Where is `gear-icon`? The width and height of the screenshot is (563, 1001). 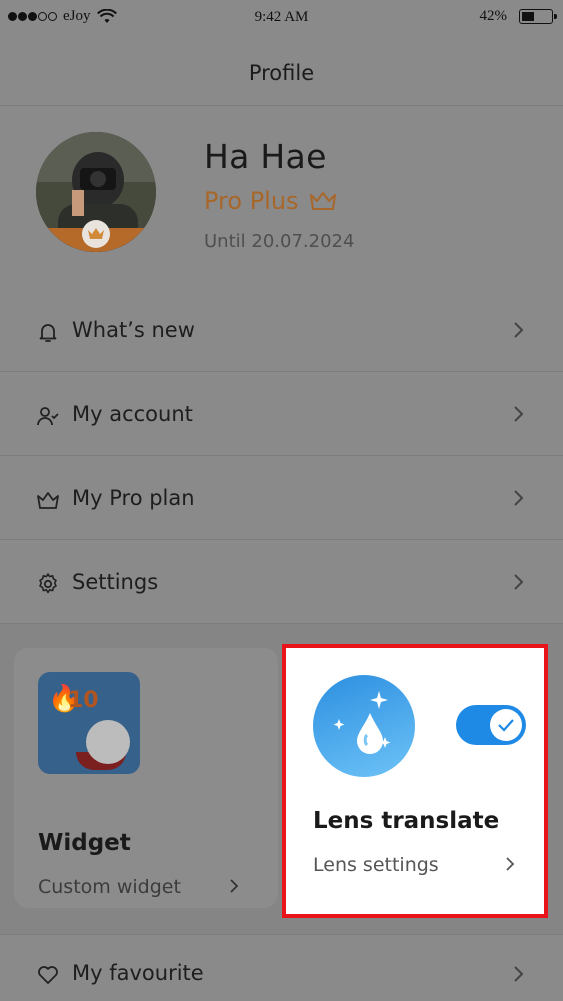
gear-icon is located at coordinates (48, 583).